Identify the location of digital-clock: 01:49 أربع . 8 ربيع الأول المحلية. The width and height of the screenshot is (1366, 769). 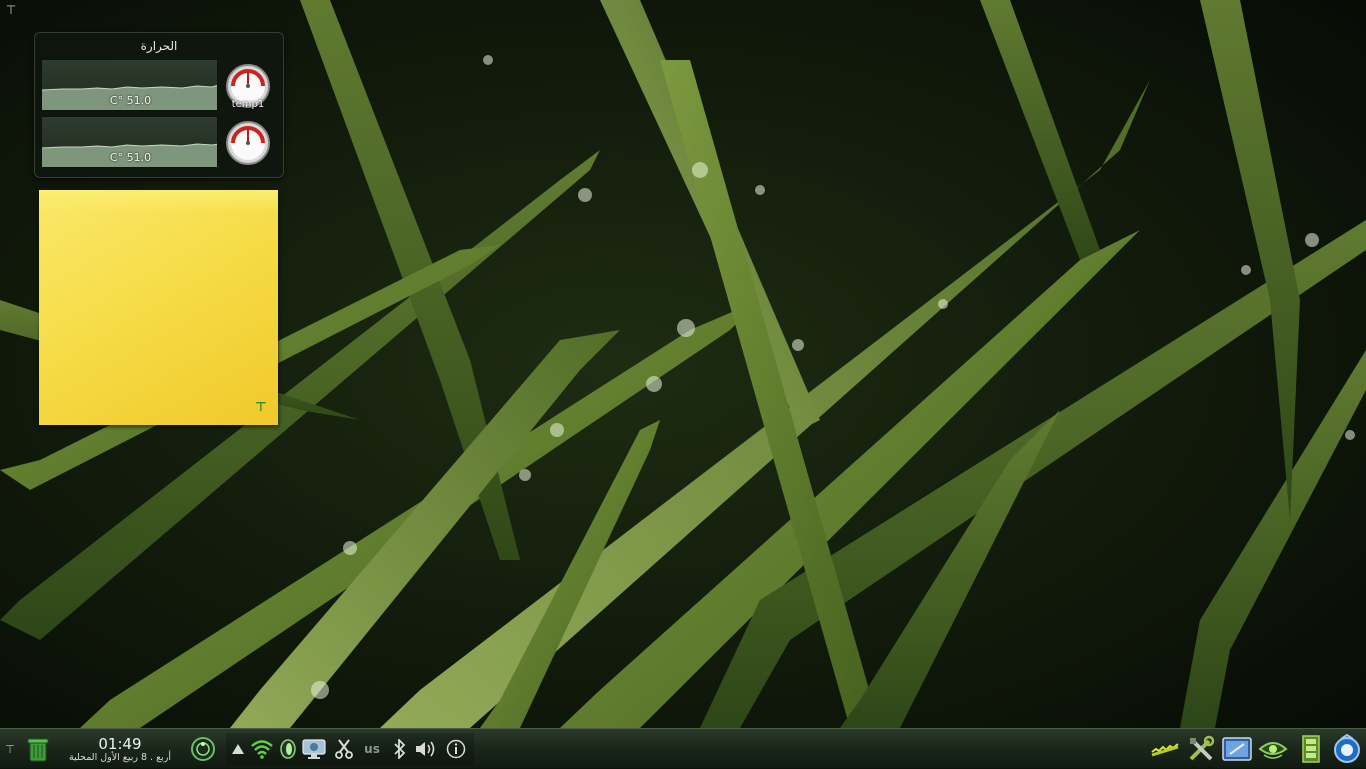
(120, 749).